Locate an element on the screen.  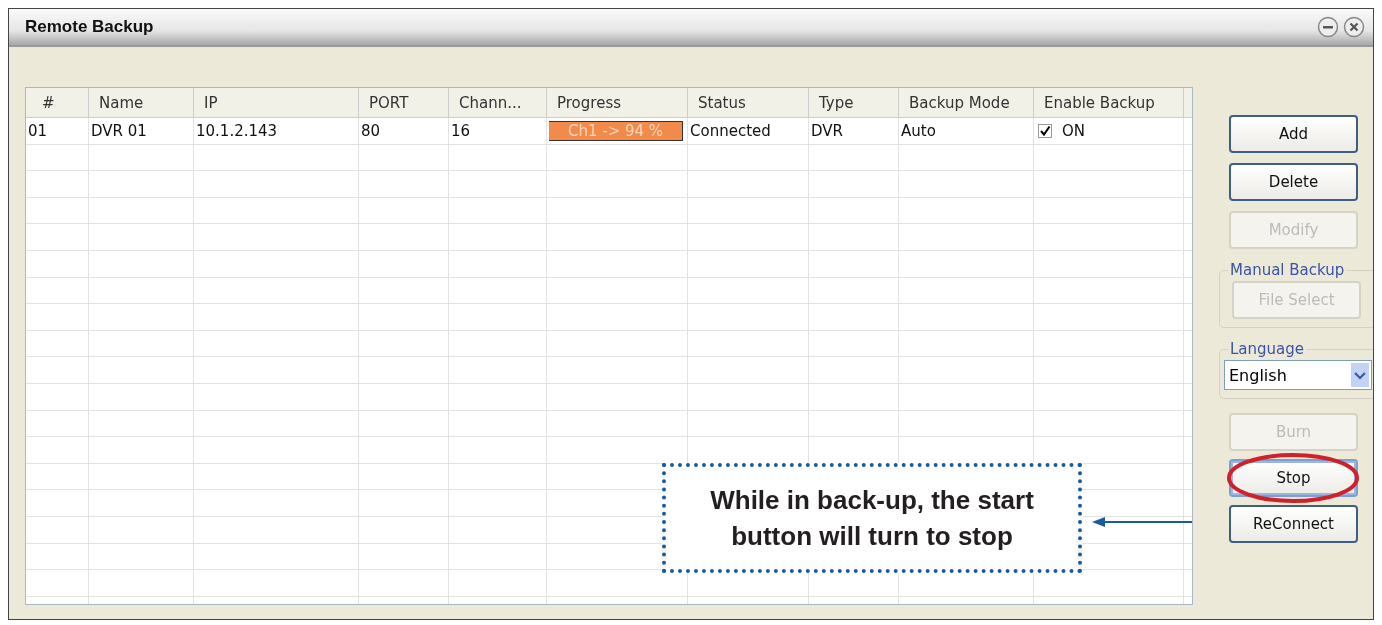
device-type: DVR is located at coordinates (827, 130).